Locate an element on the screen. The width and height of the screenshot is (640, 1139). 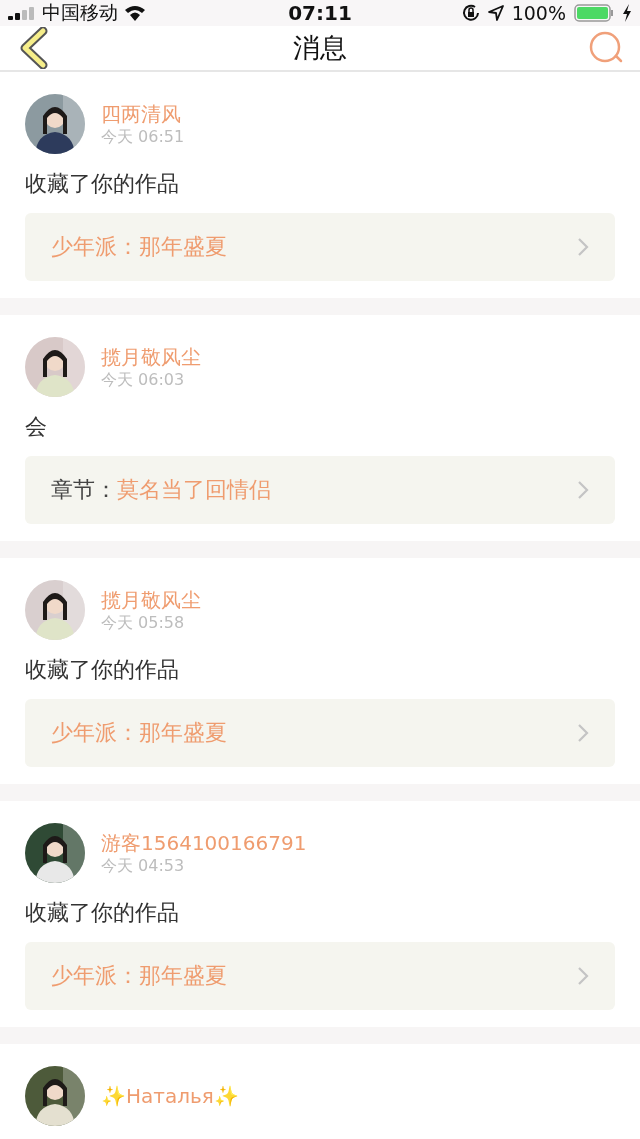
location-arrow-icon is located at coordinates (495, 13).